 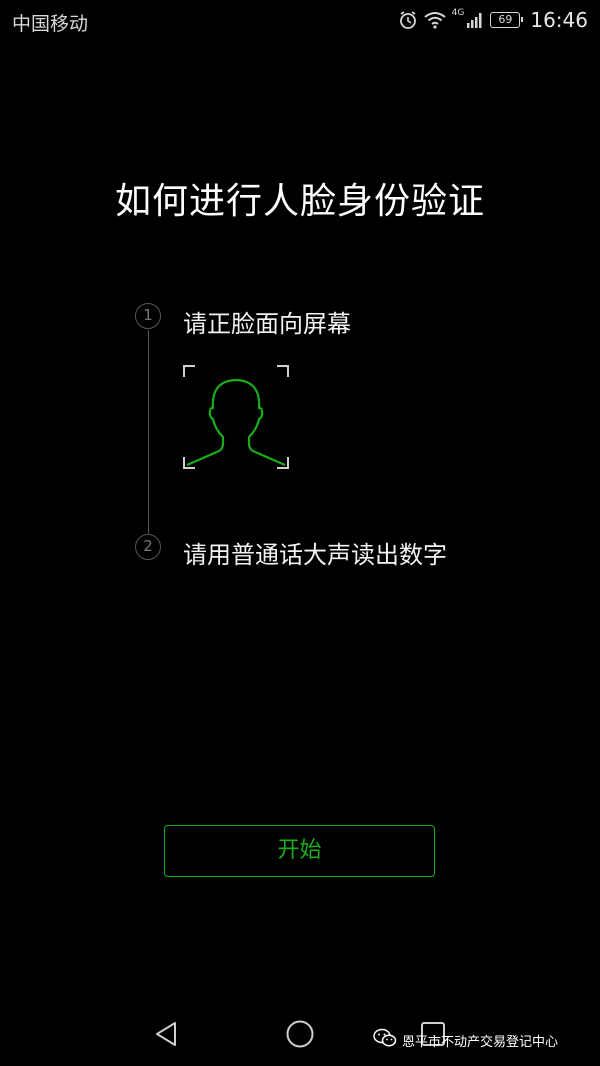 What do you see at coordinates (300, 20) in the screenshot?
I see `status-bar: 中国移动 4G 69 16:46` at bounding box center [300, 20].